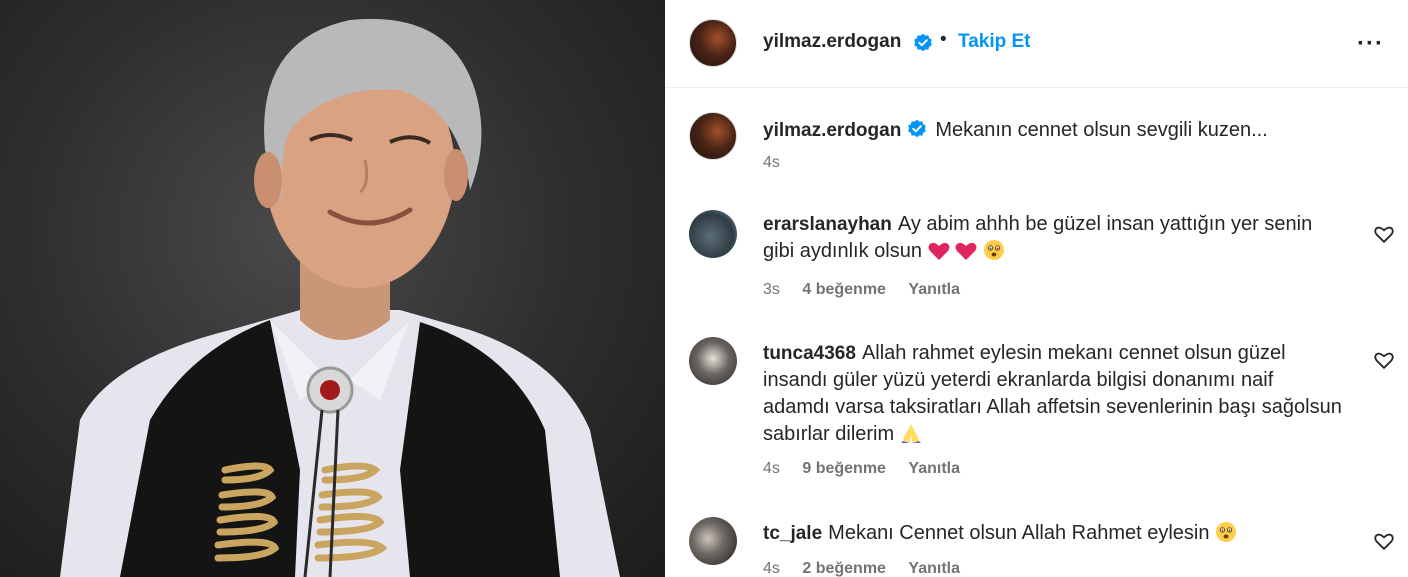 The image size is (1408, 577). What do you see at coordinates (1370, 44) in the screenshot?
I see `more-options-icon: ···` at bounding box center [1370, 44].